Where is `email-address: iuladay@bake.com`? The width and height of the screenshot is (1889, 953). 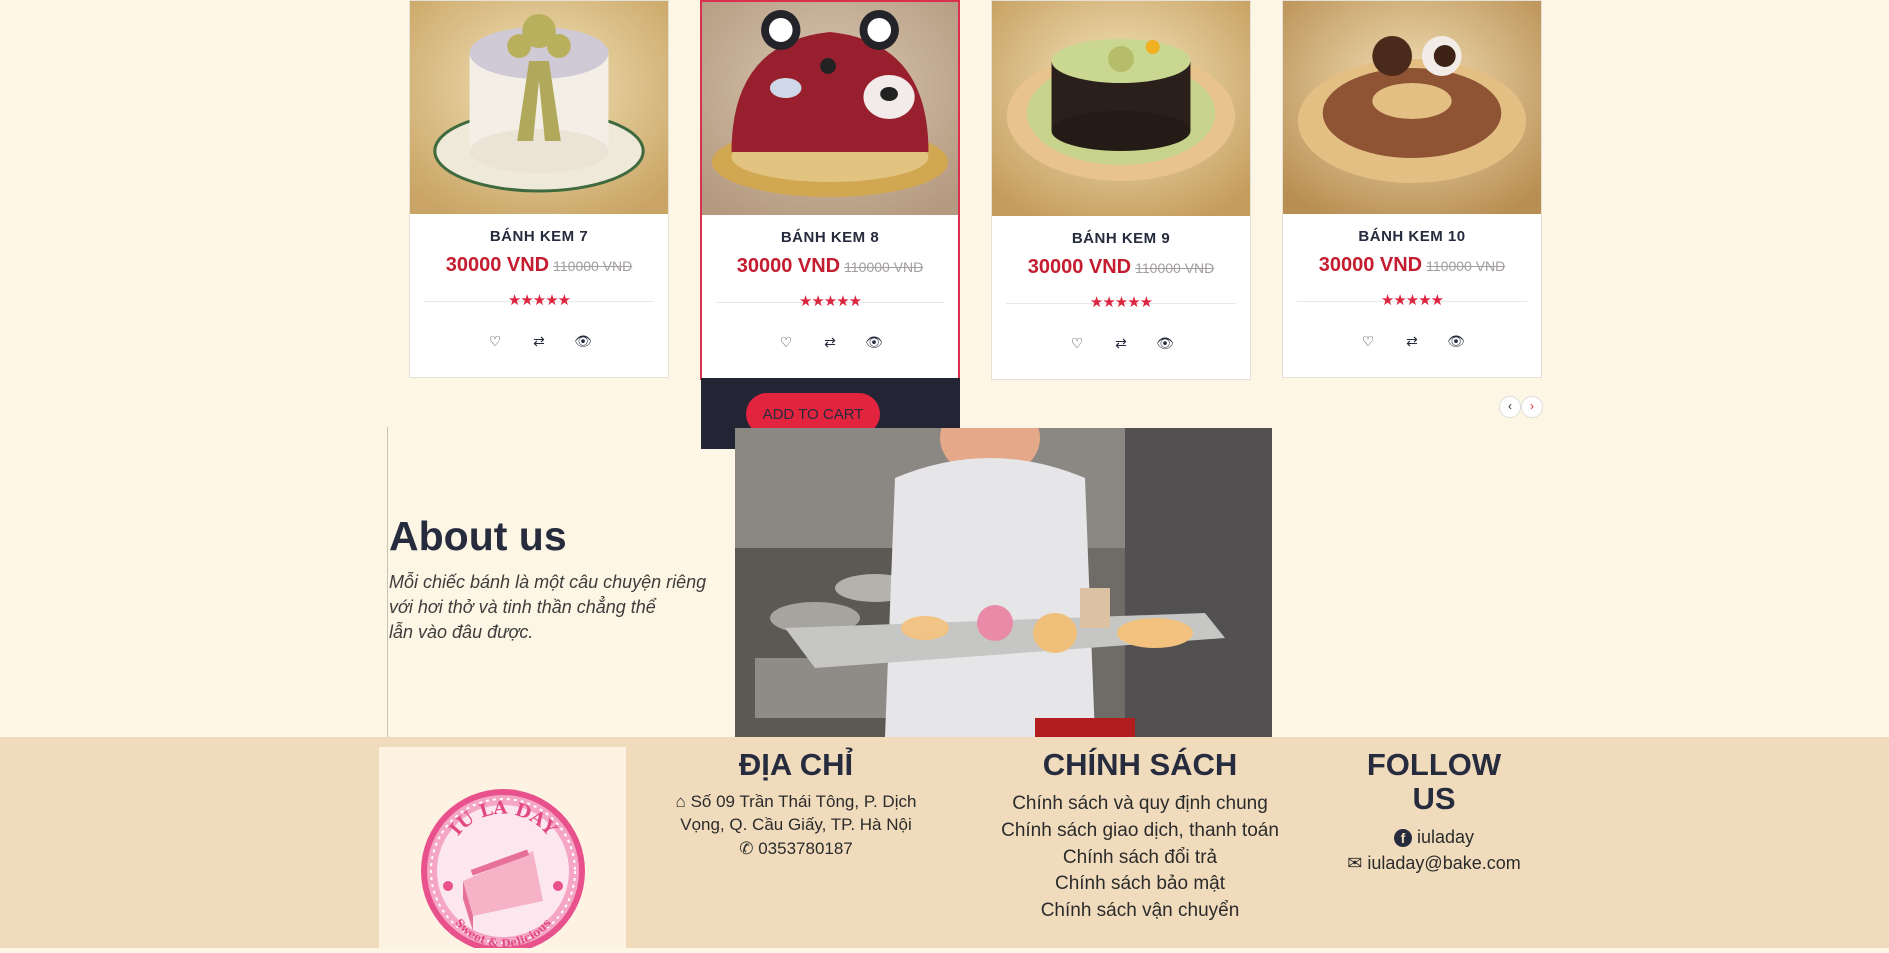 email-address: iuladay@bake.com is located at coordinates (1444, 863).